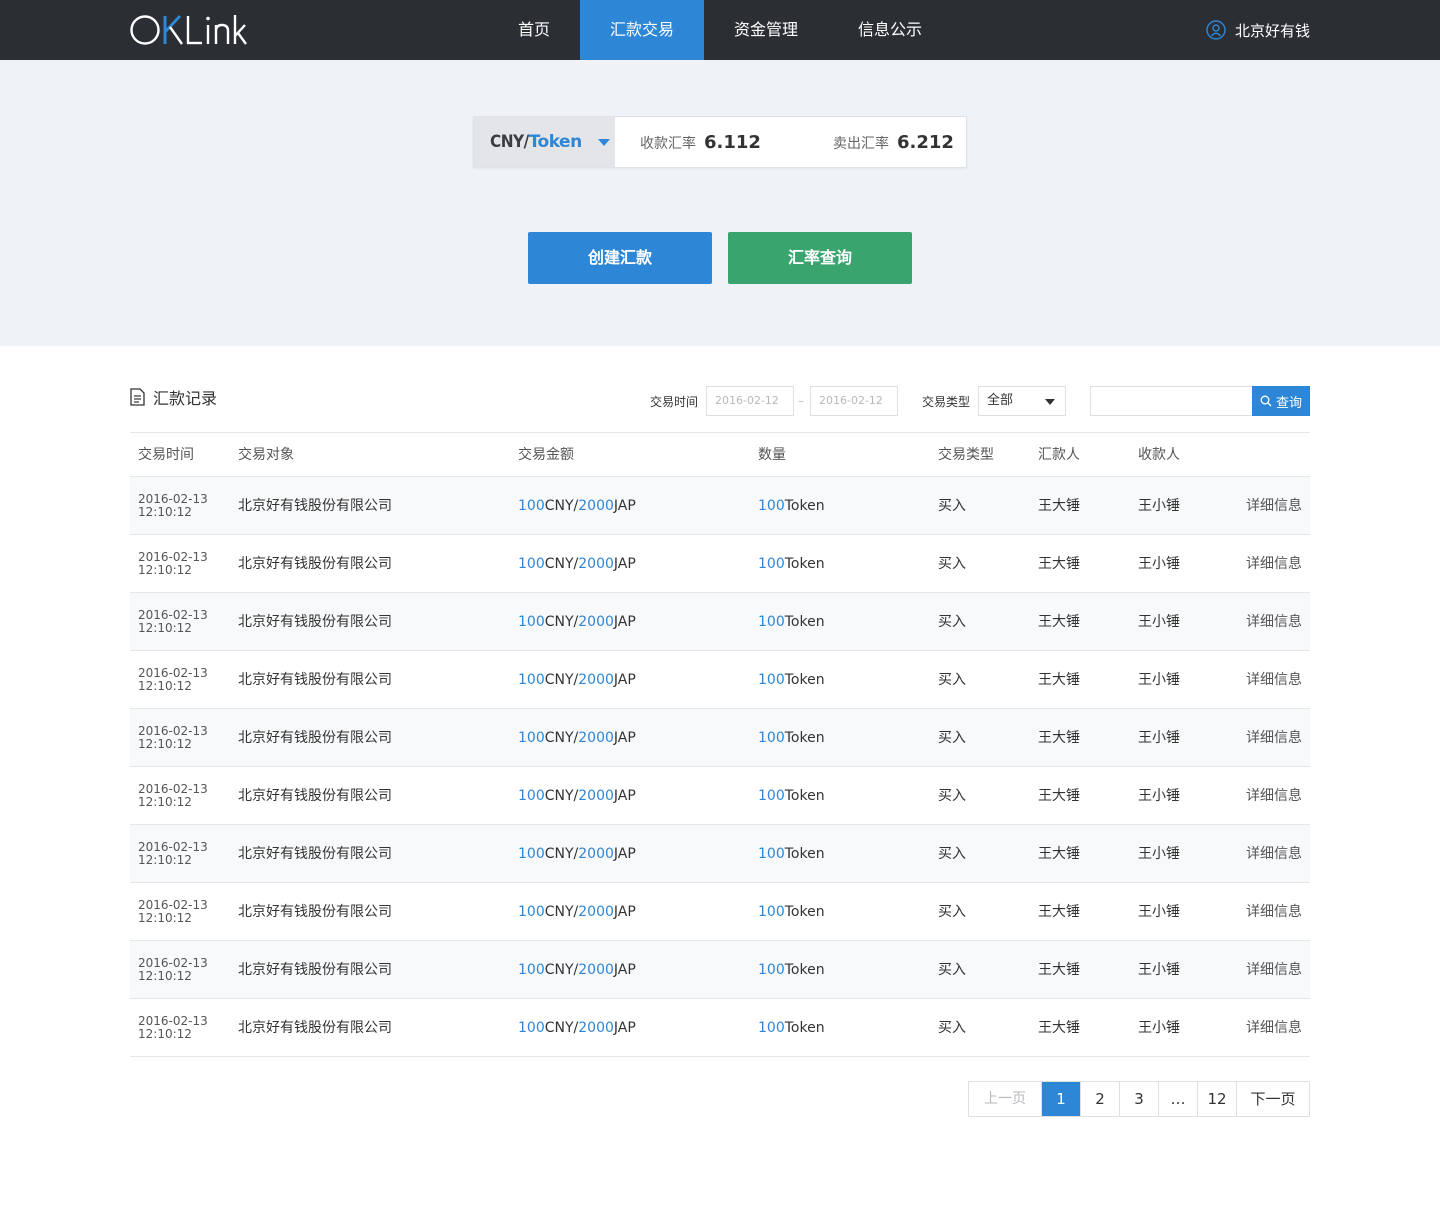 The image size is (1440, 1207). I want to click on pagination: 上一页 1 2 3 … 12 下一页, so click(1139, 1099).